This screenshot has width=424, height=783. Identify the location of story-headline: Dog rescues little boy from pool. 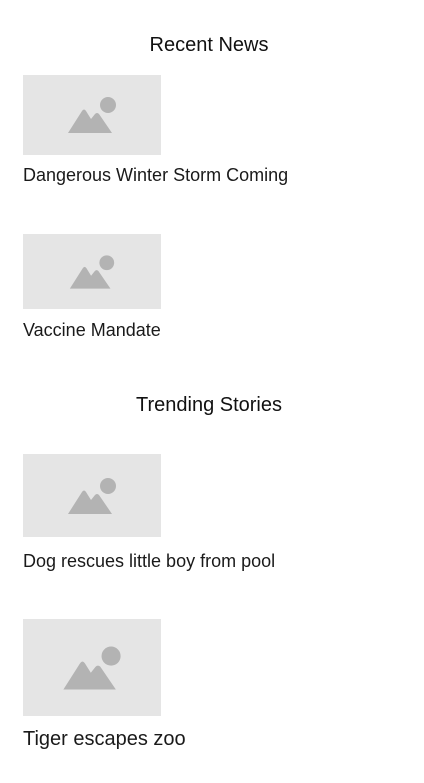
(149, 561).